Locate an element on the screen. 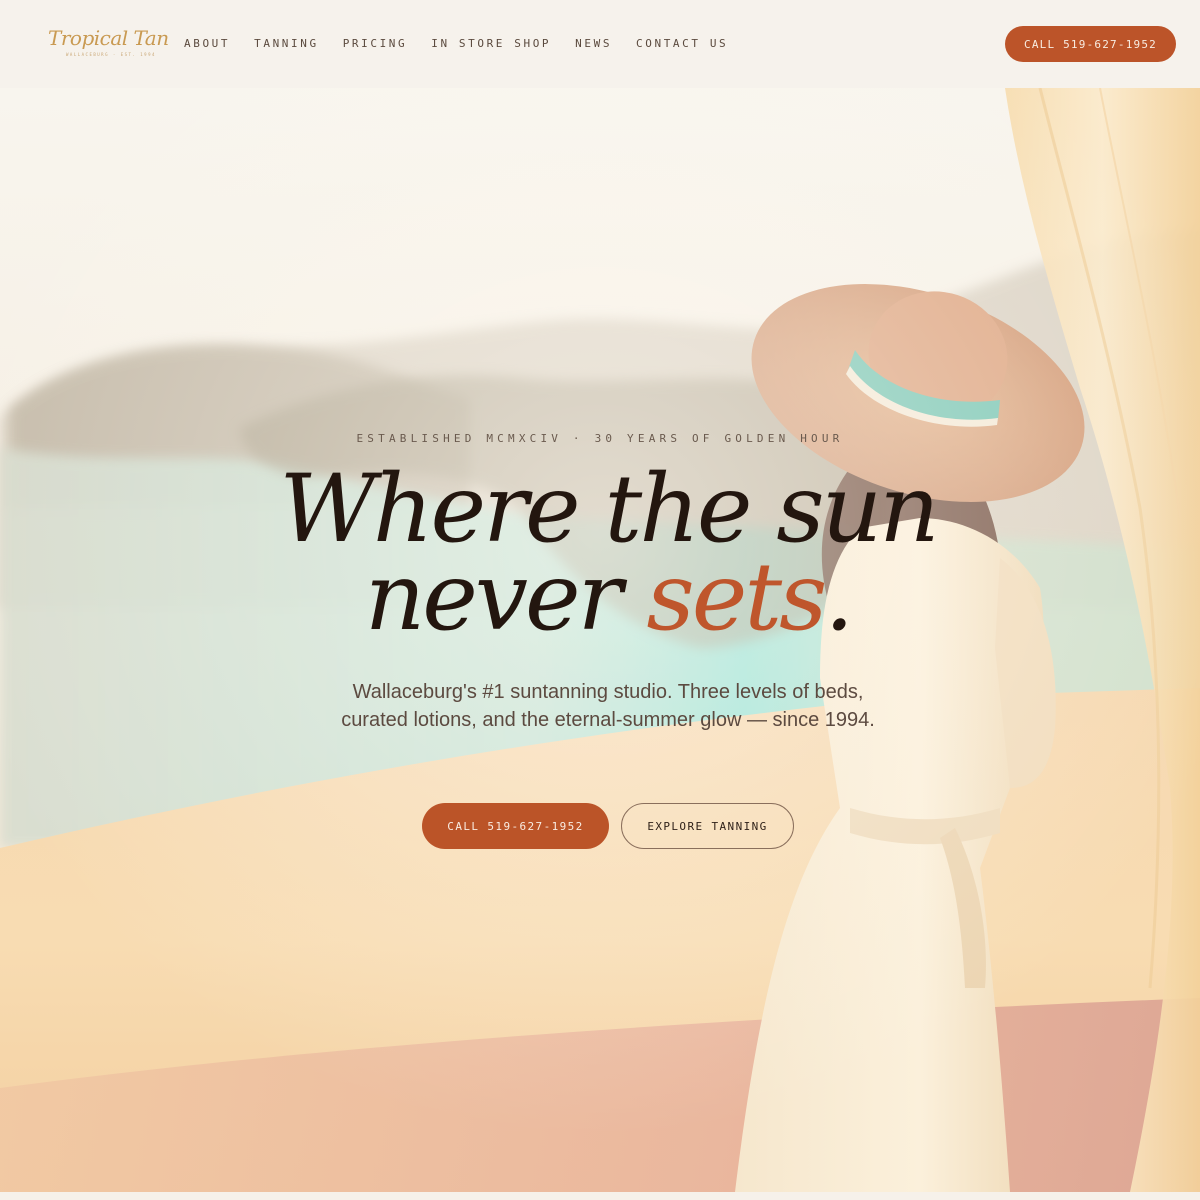 The height and width of the screenshot is (1200, 1200). nav-item-news: NEWS is located at coordinates (593, 43).